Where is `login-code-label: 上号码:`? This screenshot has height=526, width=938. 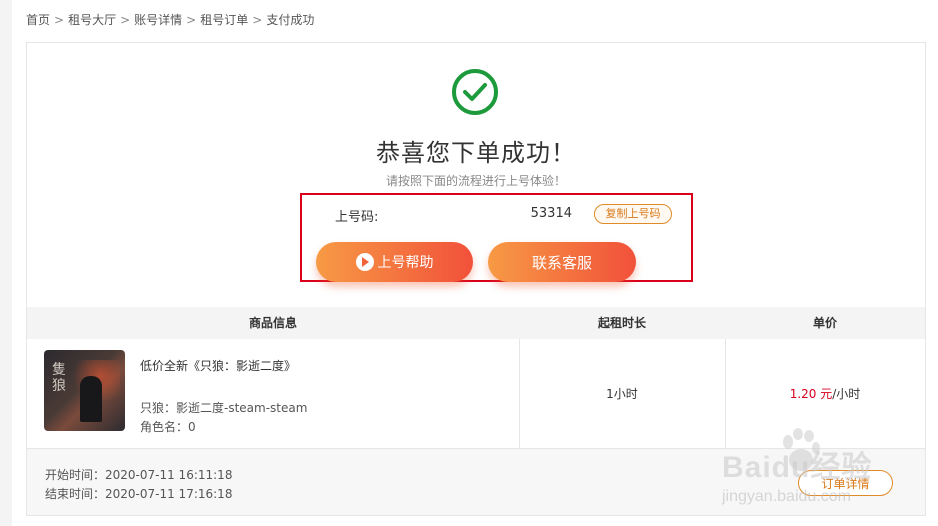 login-code-label: 上号码: is located at coordinates (357, 217).